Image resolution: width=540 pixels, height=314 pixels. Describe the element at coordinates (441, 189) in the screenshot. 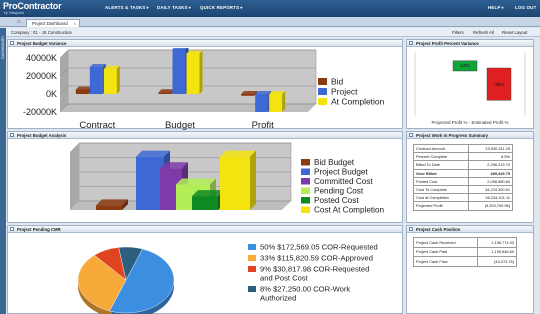

I see `row-label: Cost To Complete` at that location.